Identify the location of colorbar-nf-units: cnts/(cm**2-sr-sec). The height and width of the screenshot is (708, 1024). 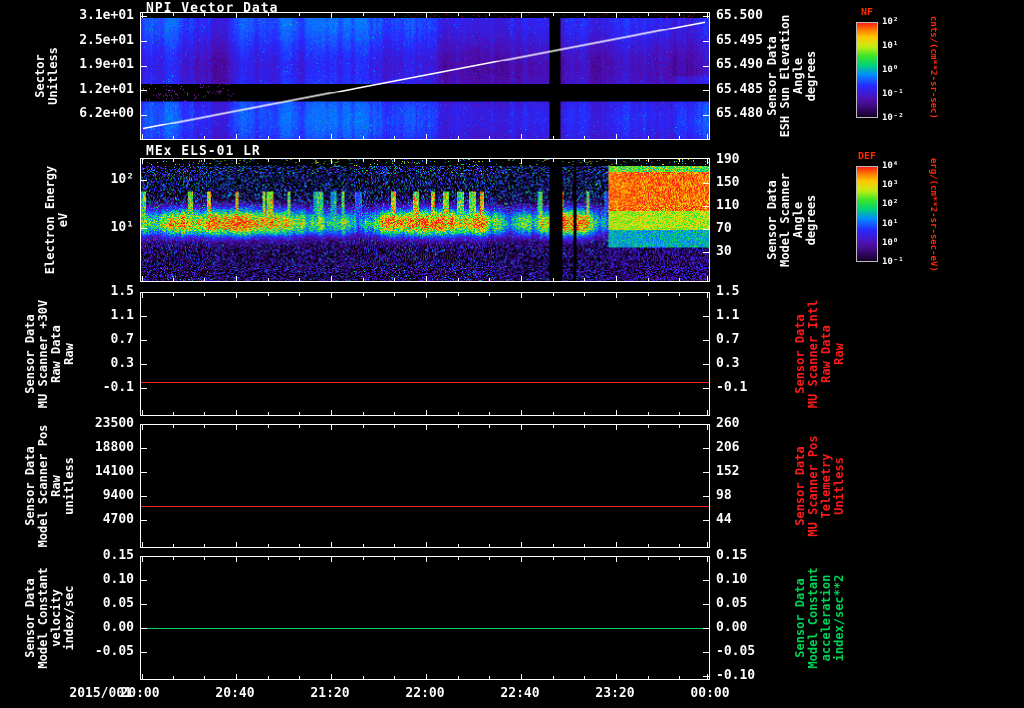
(933, 67).